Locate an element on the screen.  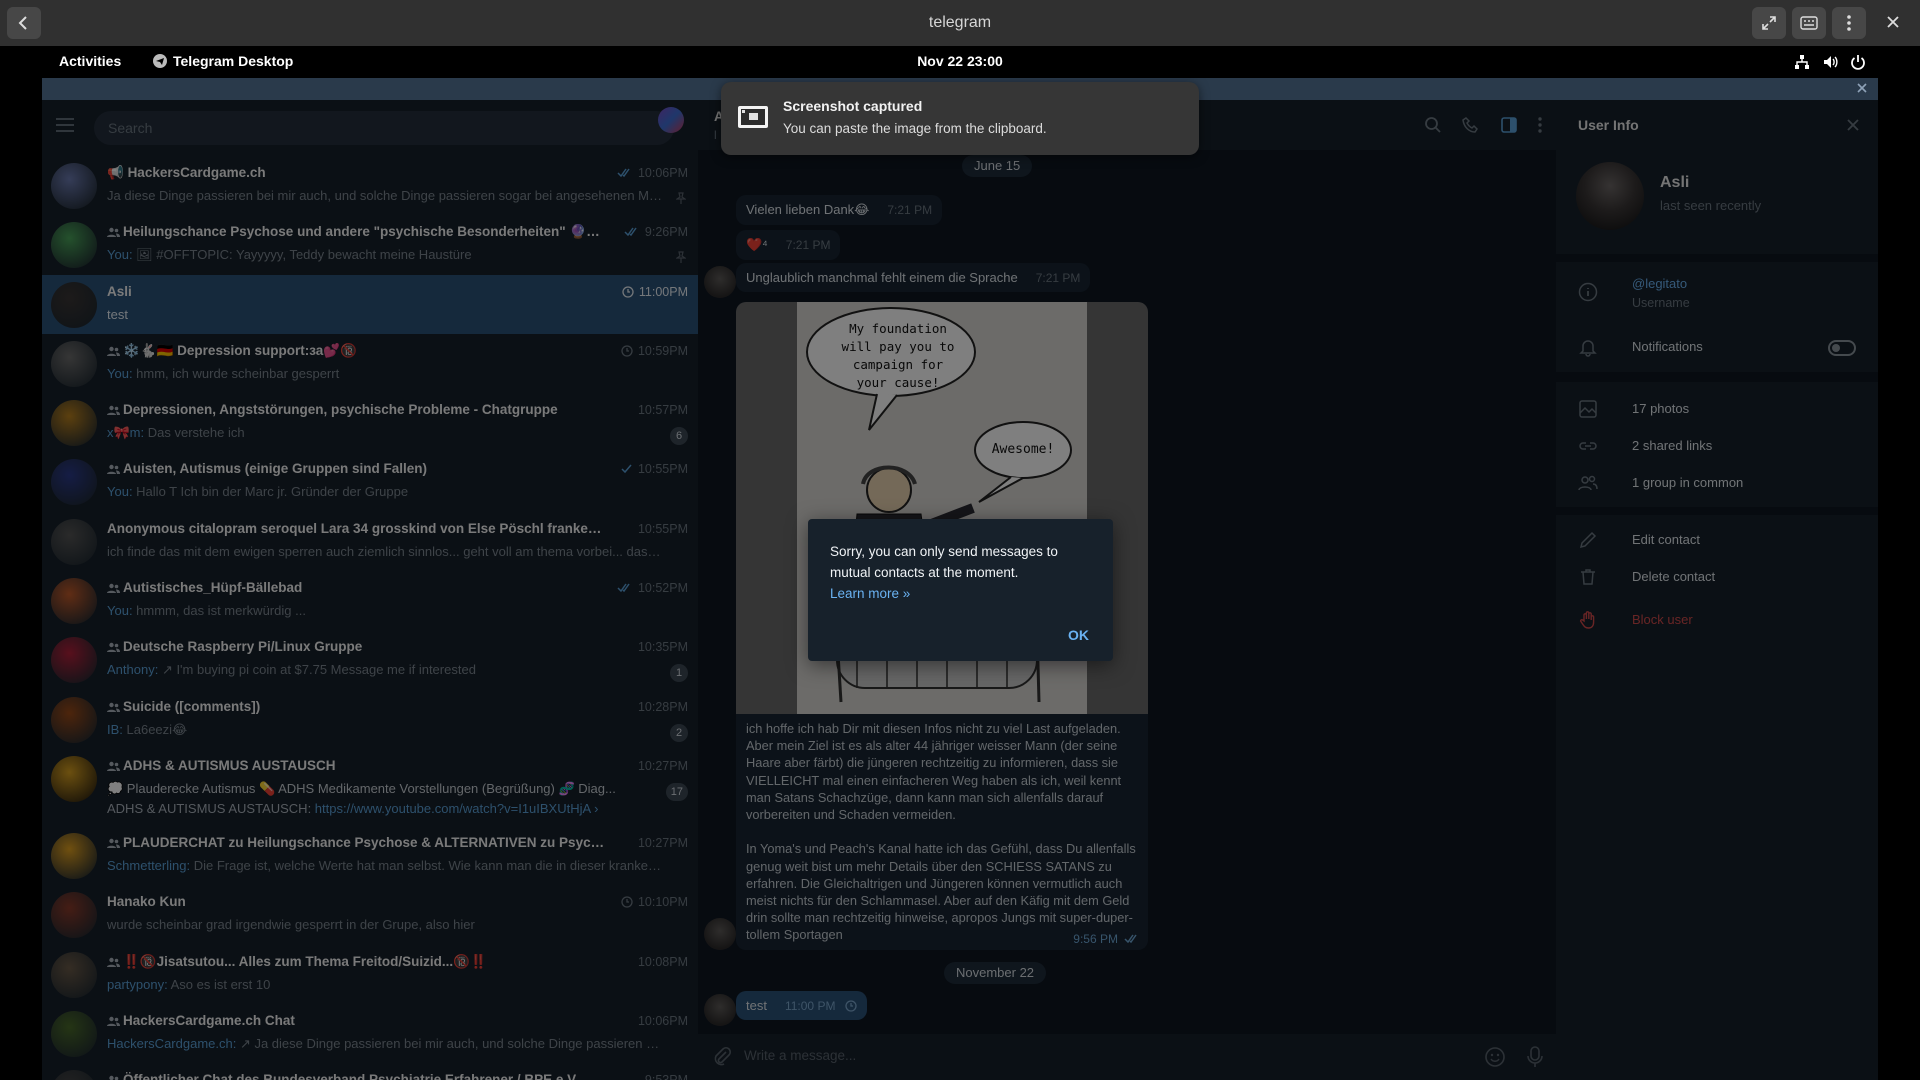
system-tray is located at coordinates (1830, 62).